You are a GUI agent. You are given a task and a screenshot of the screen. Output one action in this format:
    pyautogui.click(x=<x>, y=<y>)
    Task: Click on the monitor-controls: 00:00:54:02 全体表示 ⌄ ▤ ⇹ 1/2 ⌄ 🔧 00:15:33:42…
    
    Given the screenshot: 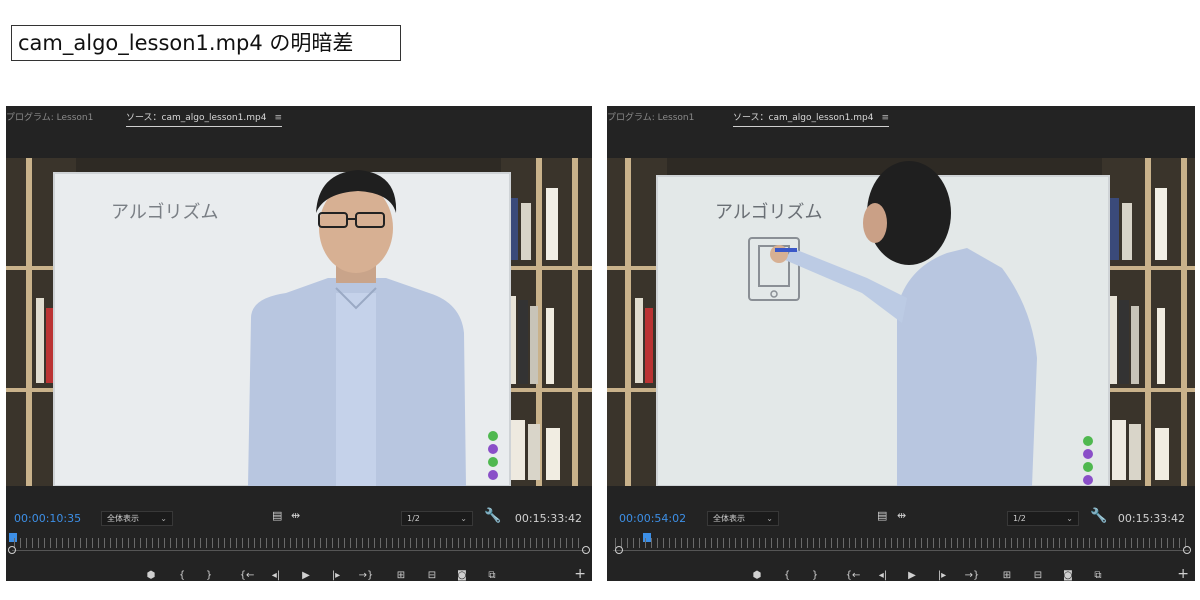 What is the action you would take?
    pyautogui.click(x=901, y=533)
    